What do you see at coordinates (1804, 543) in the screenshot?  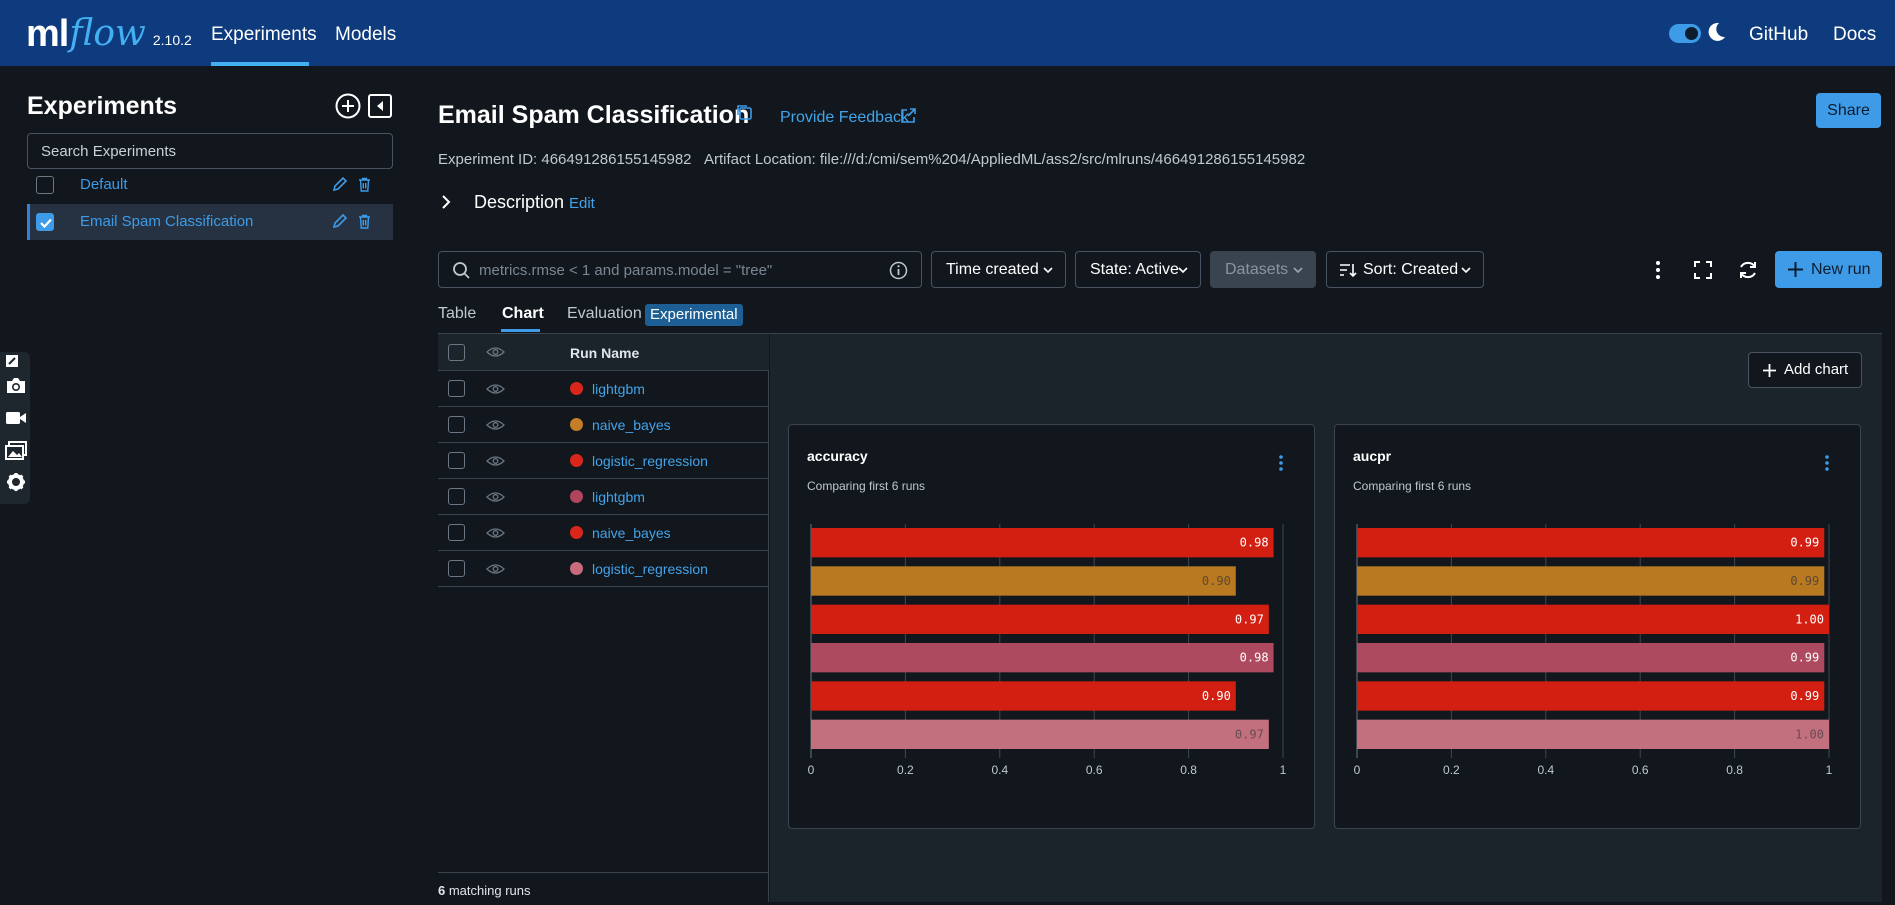 I see `bar-value-label: 0.99` at bounding box center [1804, 543].